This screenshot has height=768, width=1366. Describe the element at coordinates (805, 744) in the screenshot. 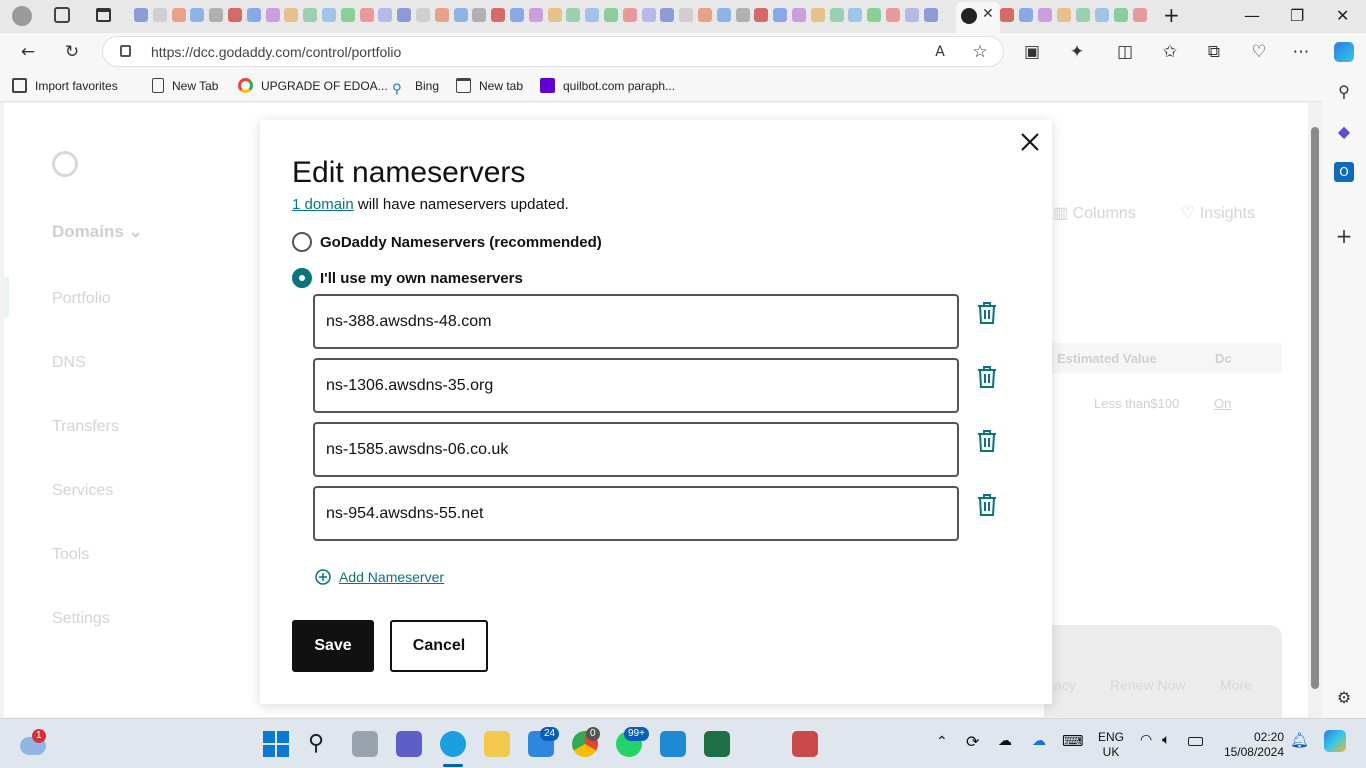

I see `app-icon` at that location.